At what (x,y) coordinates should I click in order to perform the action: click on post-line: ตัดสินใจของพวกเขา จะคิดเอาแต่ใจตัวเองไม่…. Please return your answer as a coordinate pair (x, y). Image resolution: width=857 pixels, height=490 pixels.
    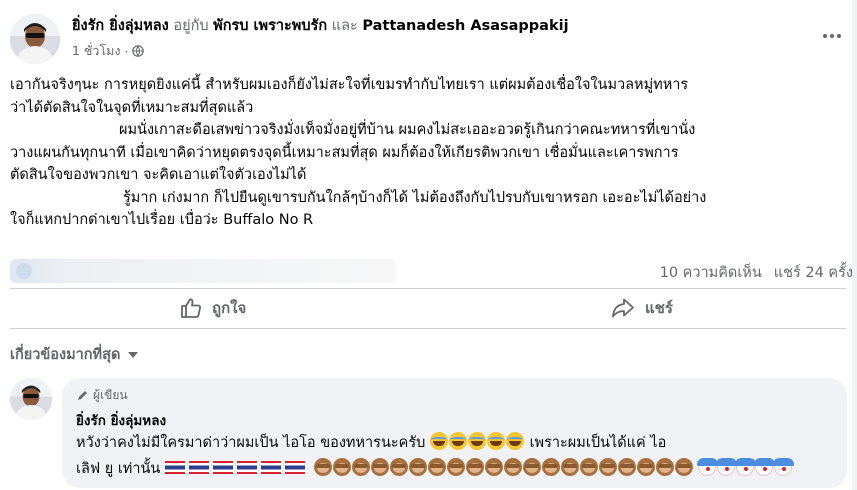
    Looking at the image, I should click on (158, 175).